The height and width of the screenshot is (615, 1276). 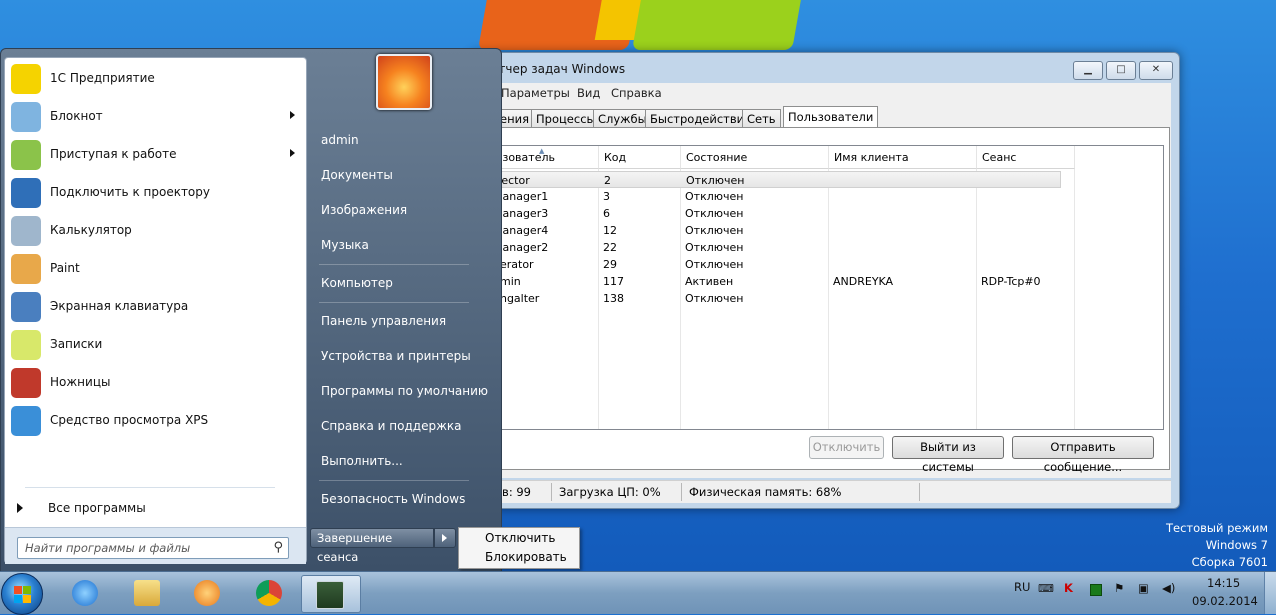 What do you see at coordinates (129, 420) in the screenshot?
I see `program-label: Средство просмотра XPS` at bounding box center [129, 420].